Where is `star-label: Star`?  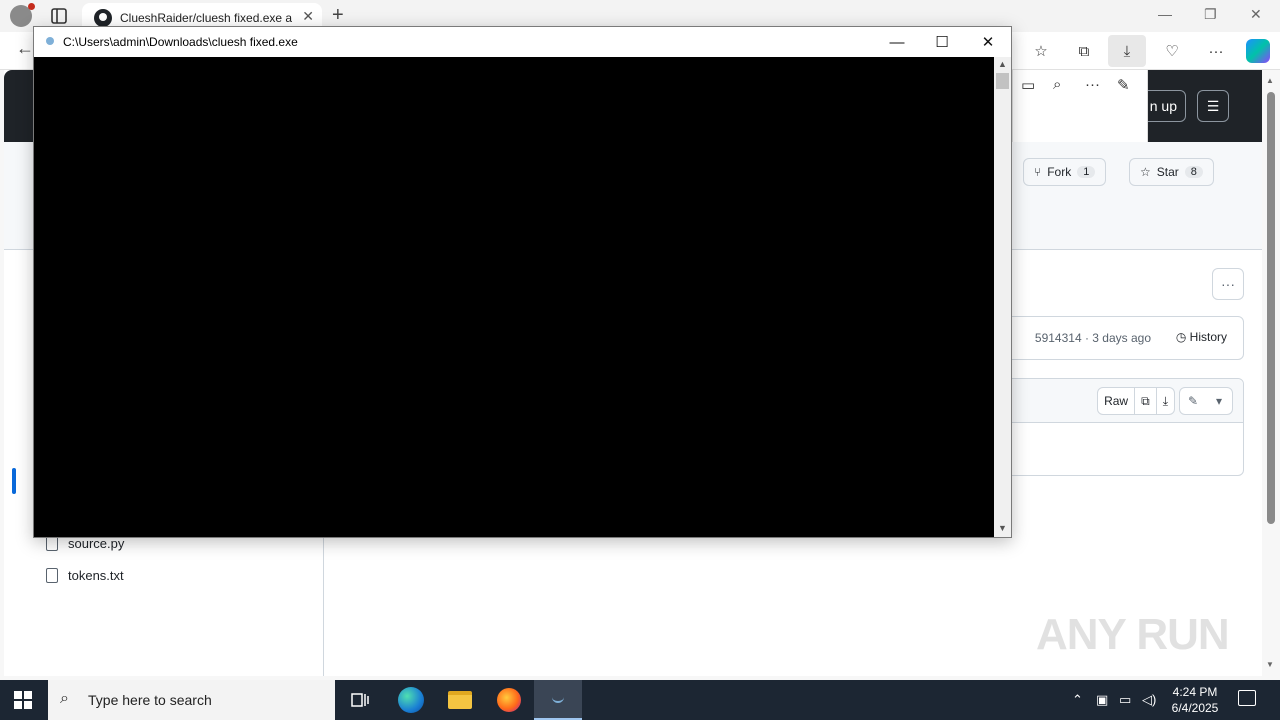 star-label: Star is located at coordinates (1167, 172).